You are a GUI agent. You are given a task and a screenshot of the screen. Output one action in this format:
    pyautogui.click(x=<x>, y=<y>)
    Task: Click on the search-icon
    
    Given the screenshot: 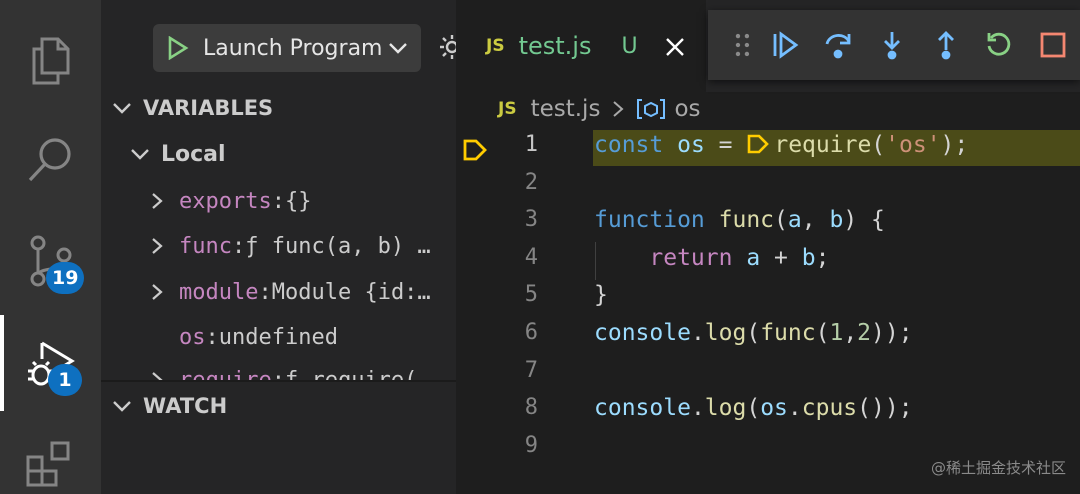 What is the action you would take?
    pyautogui.click(x=49, y=160)
    